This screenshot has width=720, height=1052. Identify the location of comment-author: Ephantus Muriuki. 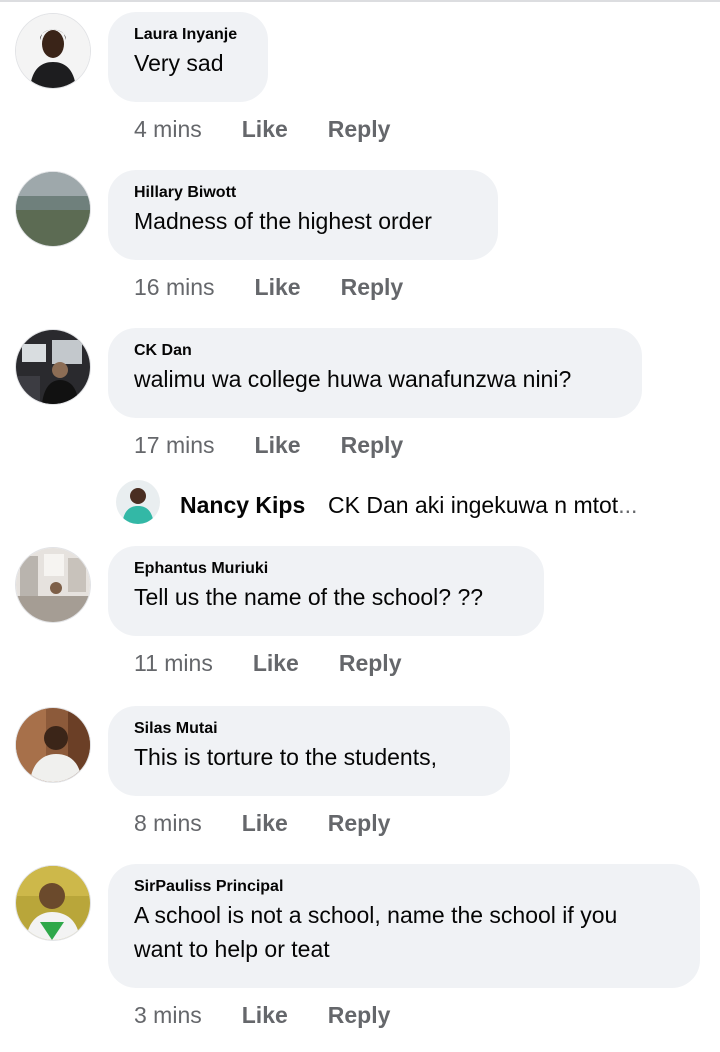
(326, 569).